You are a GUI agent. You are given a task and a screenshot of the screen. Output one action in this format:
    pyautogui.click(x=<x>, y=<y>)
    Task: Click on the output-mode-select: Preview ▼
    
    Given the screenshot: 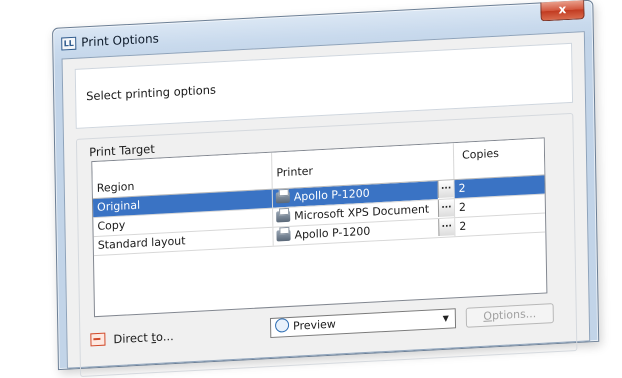 What is the action you would take?
    pyautogui.click(x=363, y=323)
    